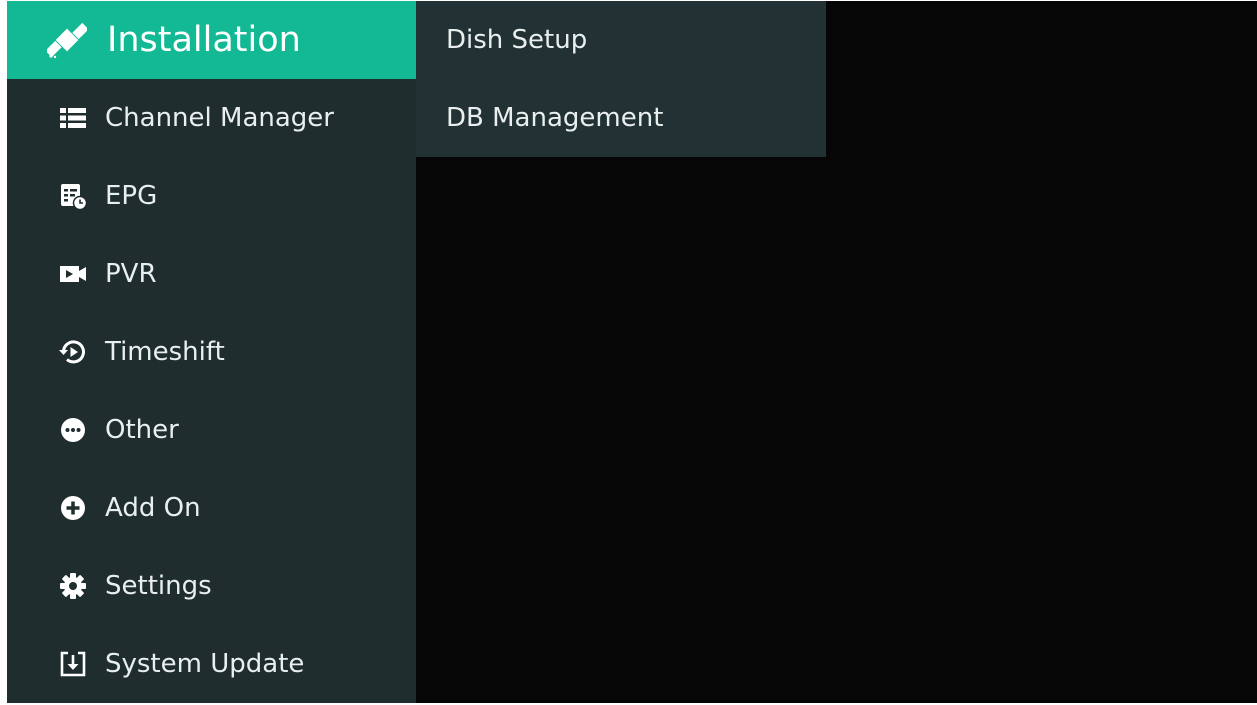 Image resolution: width=1257 pixels, height=705 pixels. I want to click on menu-item-label: System Update, so click(205, 664).